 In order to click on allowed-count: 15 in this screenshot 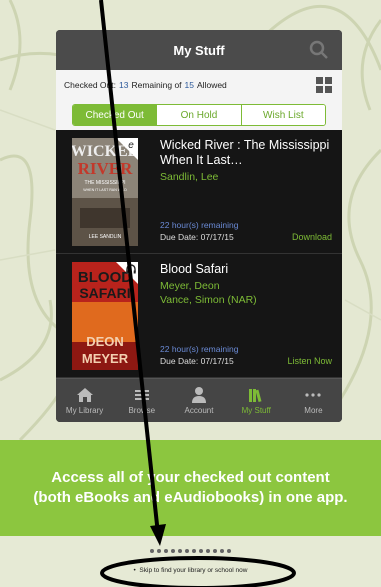, I will do `click(189, 85)`.